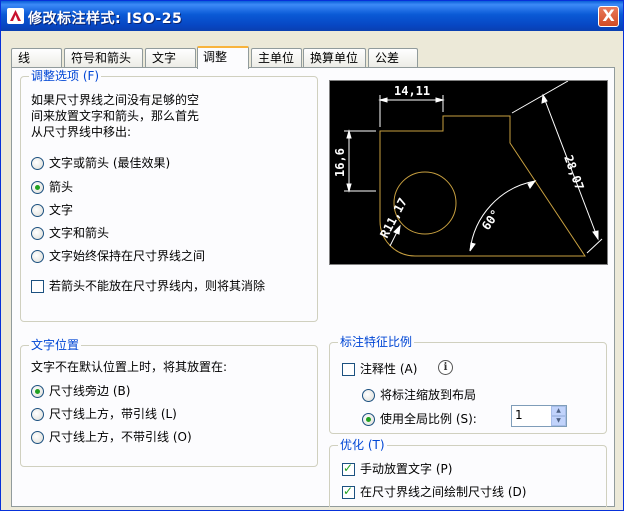 The width and height of the screenshot is (624, 511). I want to click on radio-always-keep-text-label: 文字始终保持在尺寸界线之间, so click(127, 256).